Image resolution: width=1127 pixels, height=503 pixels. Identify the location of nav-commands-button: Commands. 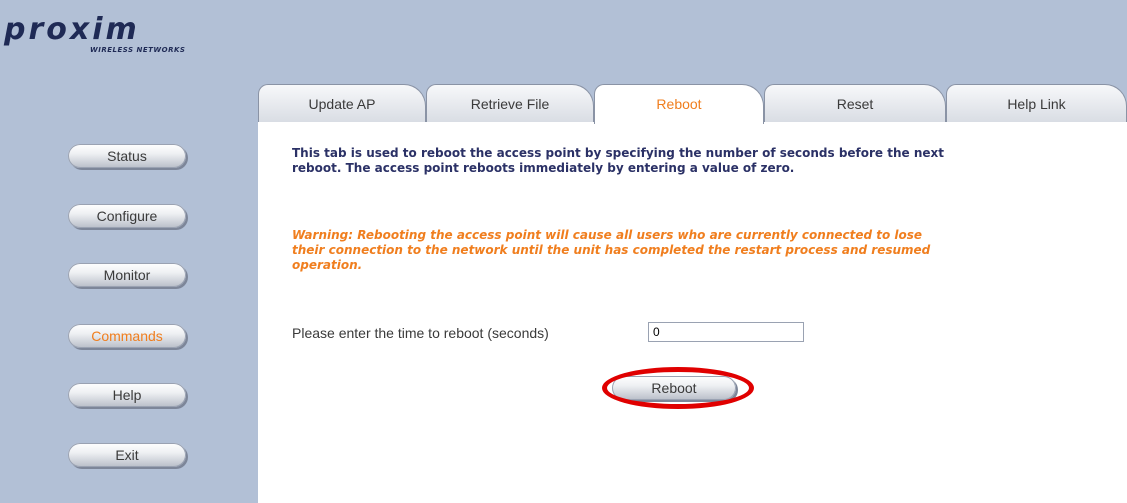
(127, 336).